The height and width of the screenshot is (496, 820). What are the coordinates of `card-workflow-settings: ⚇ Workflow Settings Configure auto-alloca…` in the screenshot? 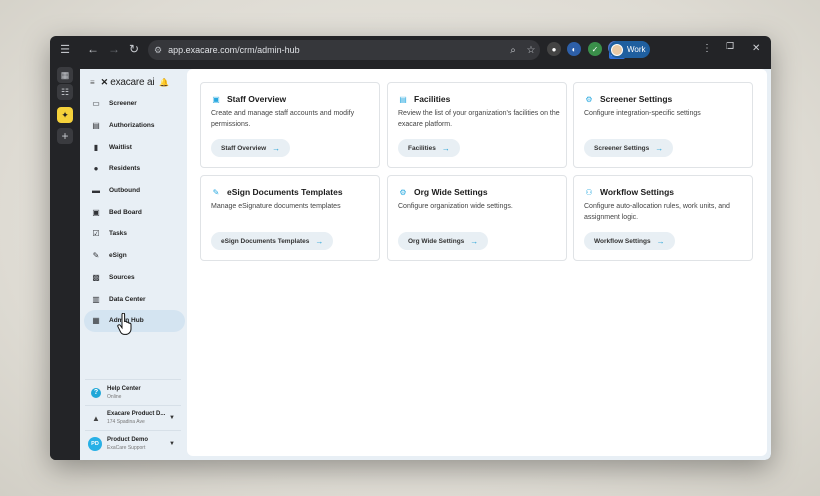 It's located at (663, 218).